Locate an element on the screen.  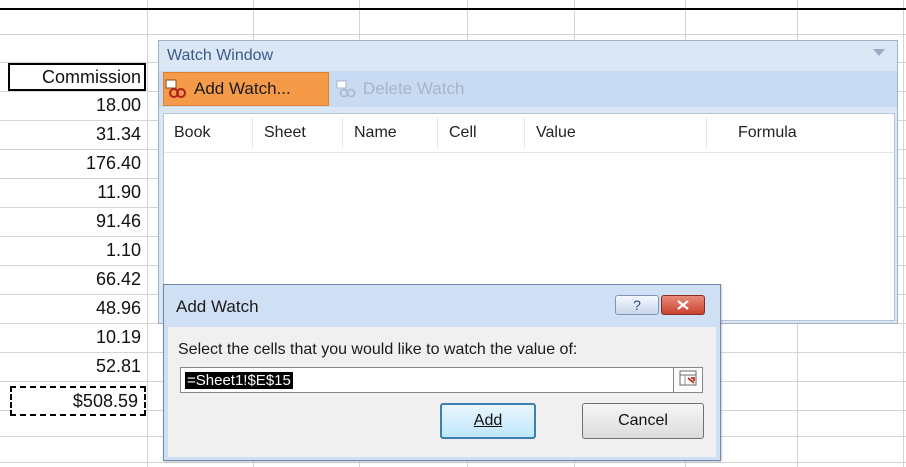
close-icon is located at coordinates (683, 305).